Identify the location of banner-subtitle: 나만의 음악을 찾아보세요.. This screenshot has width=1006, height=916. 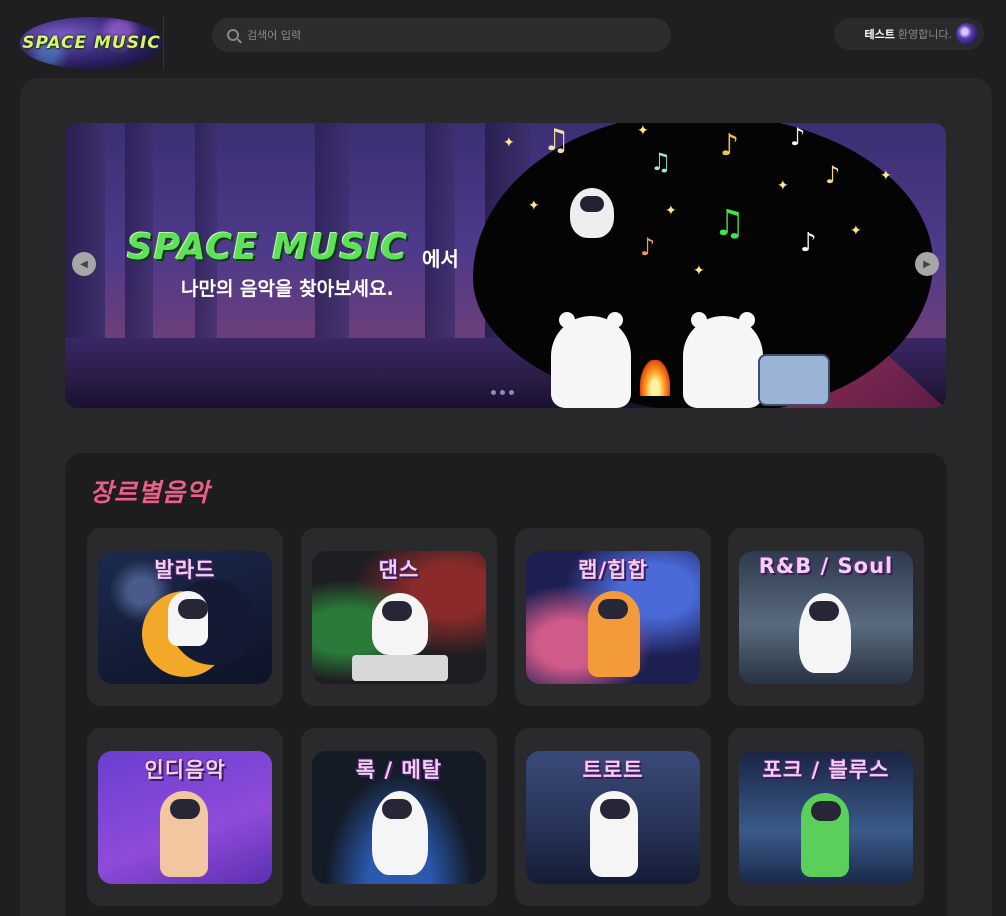
(287, 289).